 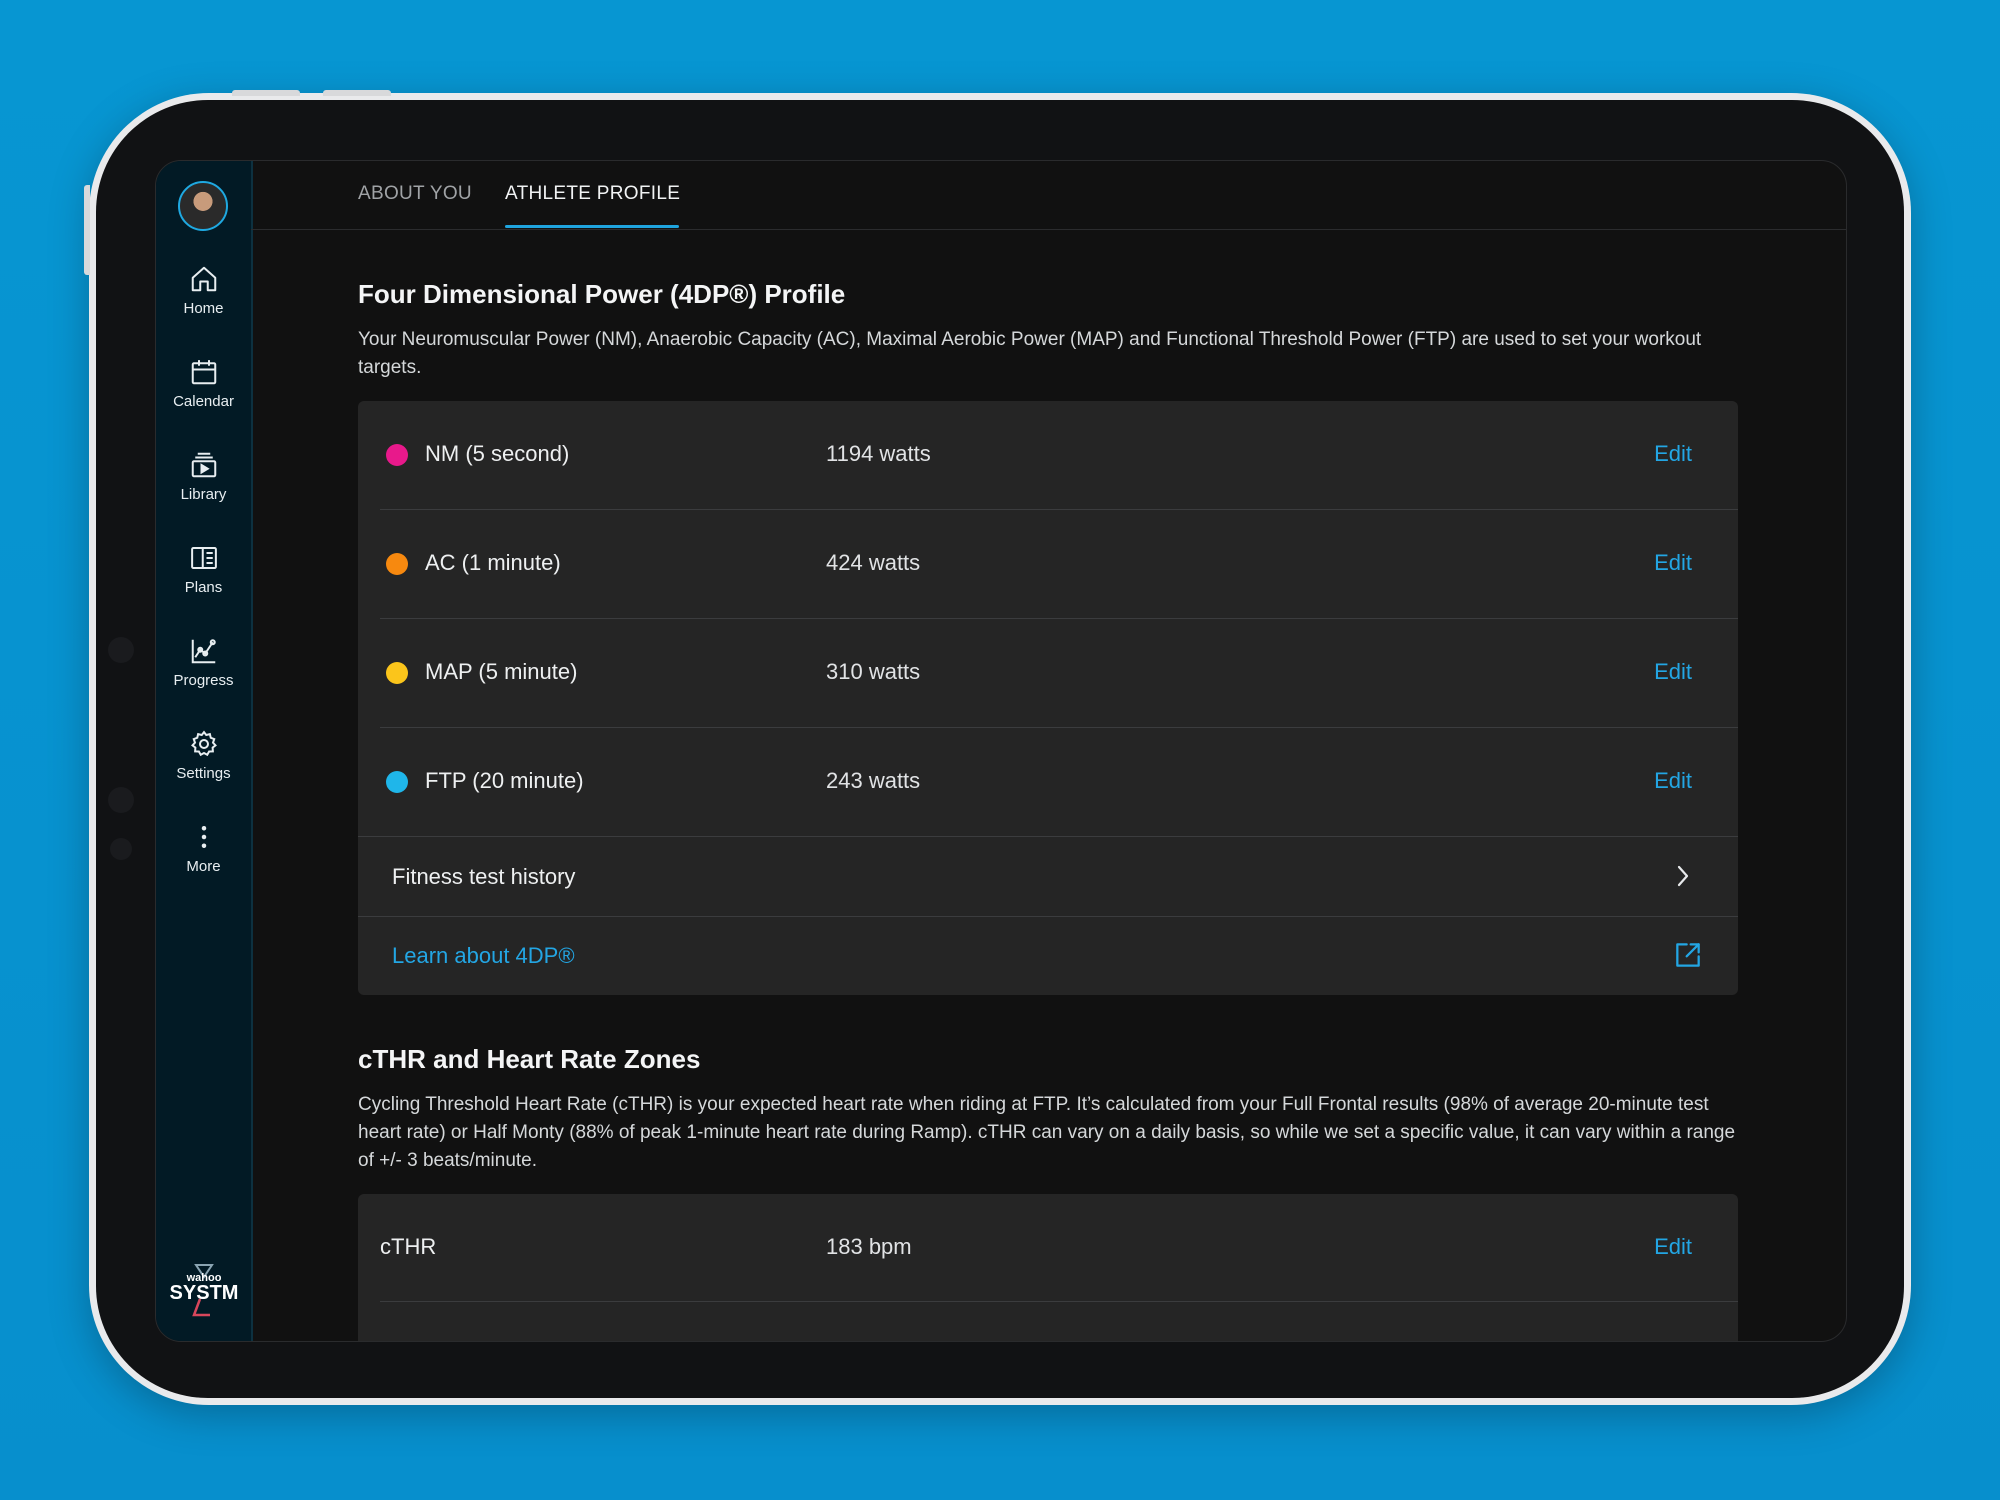 What do you see at coordinates (203, 279) in the screenshot?
I see `home-icon` at bounding box center [203, 279].